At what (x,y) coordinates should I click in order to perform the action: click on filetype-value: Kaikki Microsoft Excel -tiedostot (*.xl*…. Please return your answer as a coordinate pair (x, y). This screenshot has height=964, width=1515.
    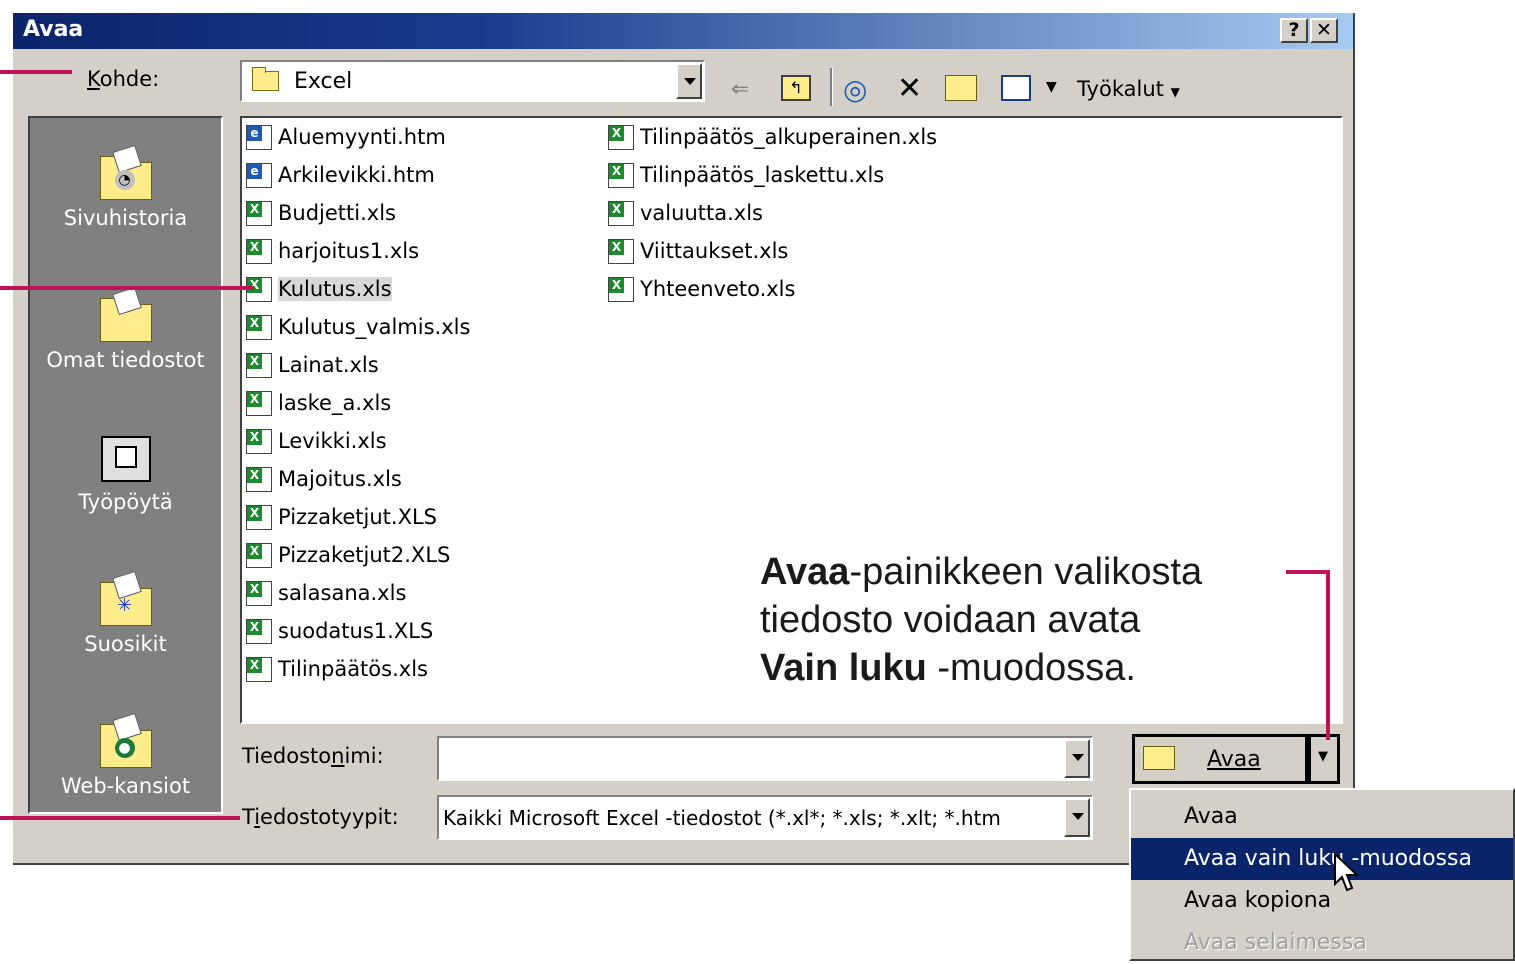
    Looking at the image, I should click on (722, 818).